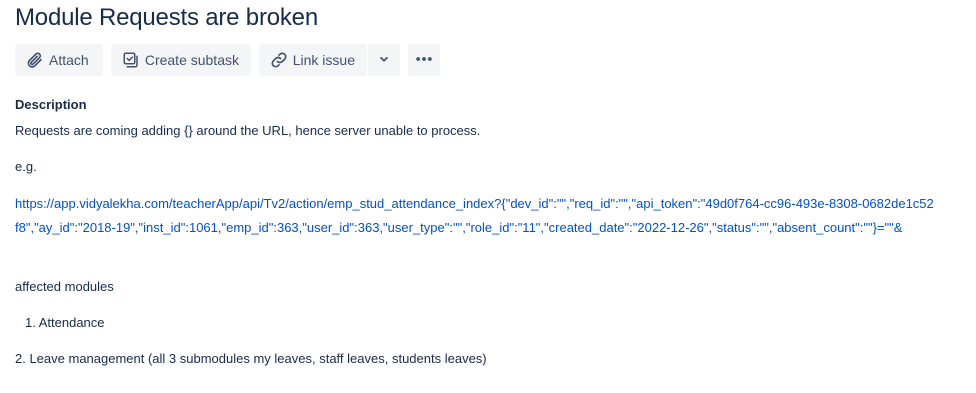  What do you see at coordinates (166, 18) in the screenshot?
I see `issue-title: Module Requests are broken` at bounding box center [166, 18].